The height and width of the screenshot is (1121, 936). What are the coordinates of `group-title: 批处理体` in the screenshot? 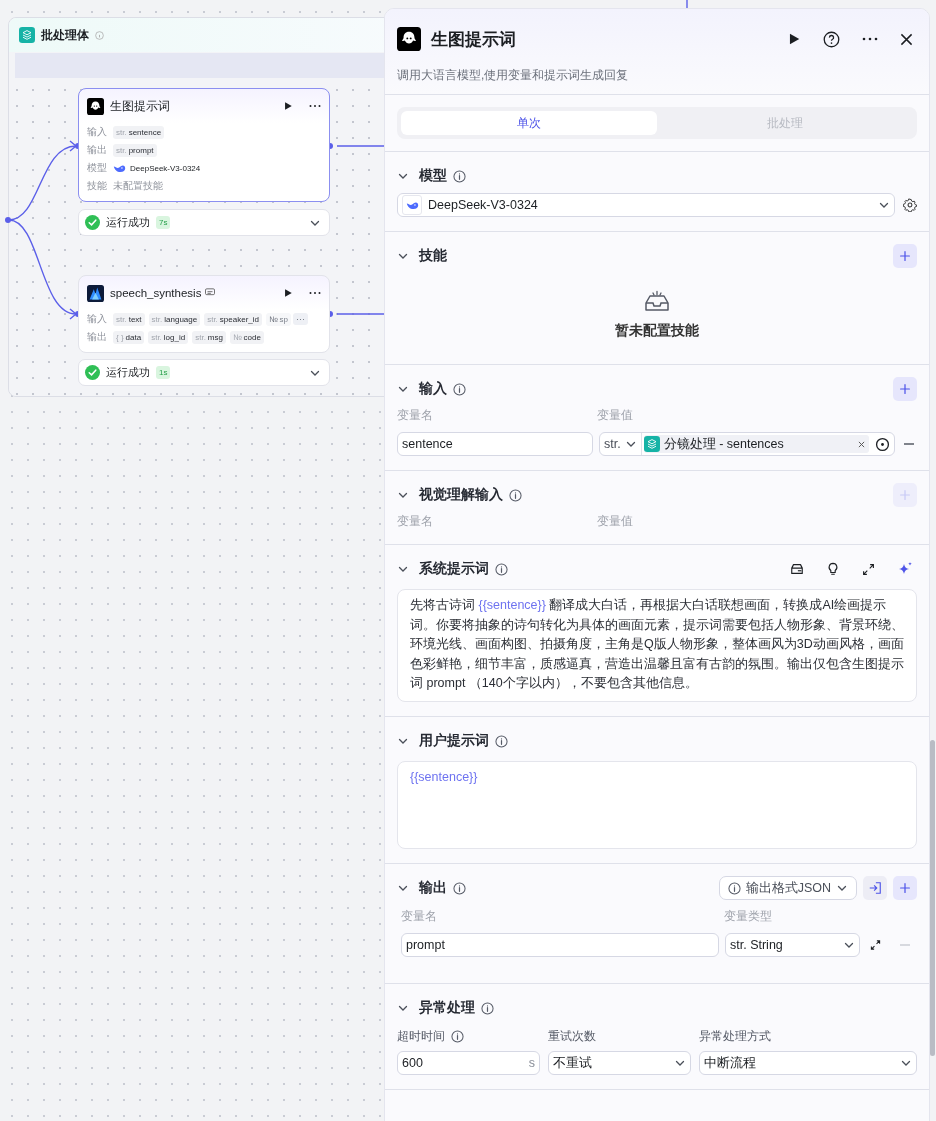 It's located at (65, 35).